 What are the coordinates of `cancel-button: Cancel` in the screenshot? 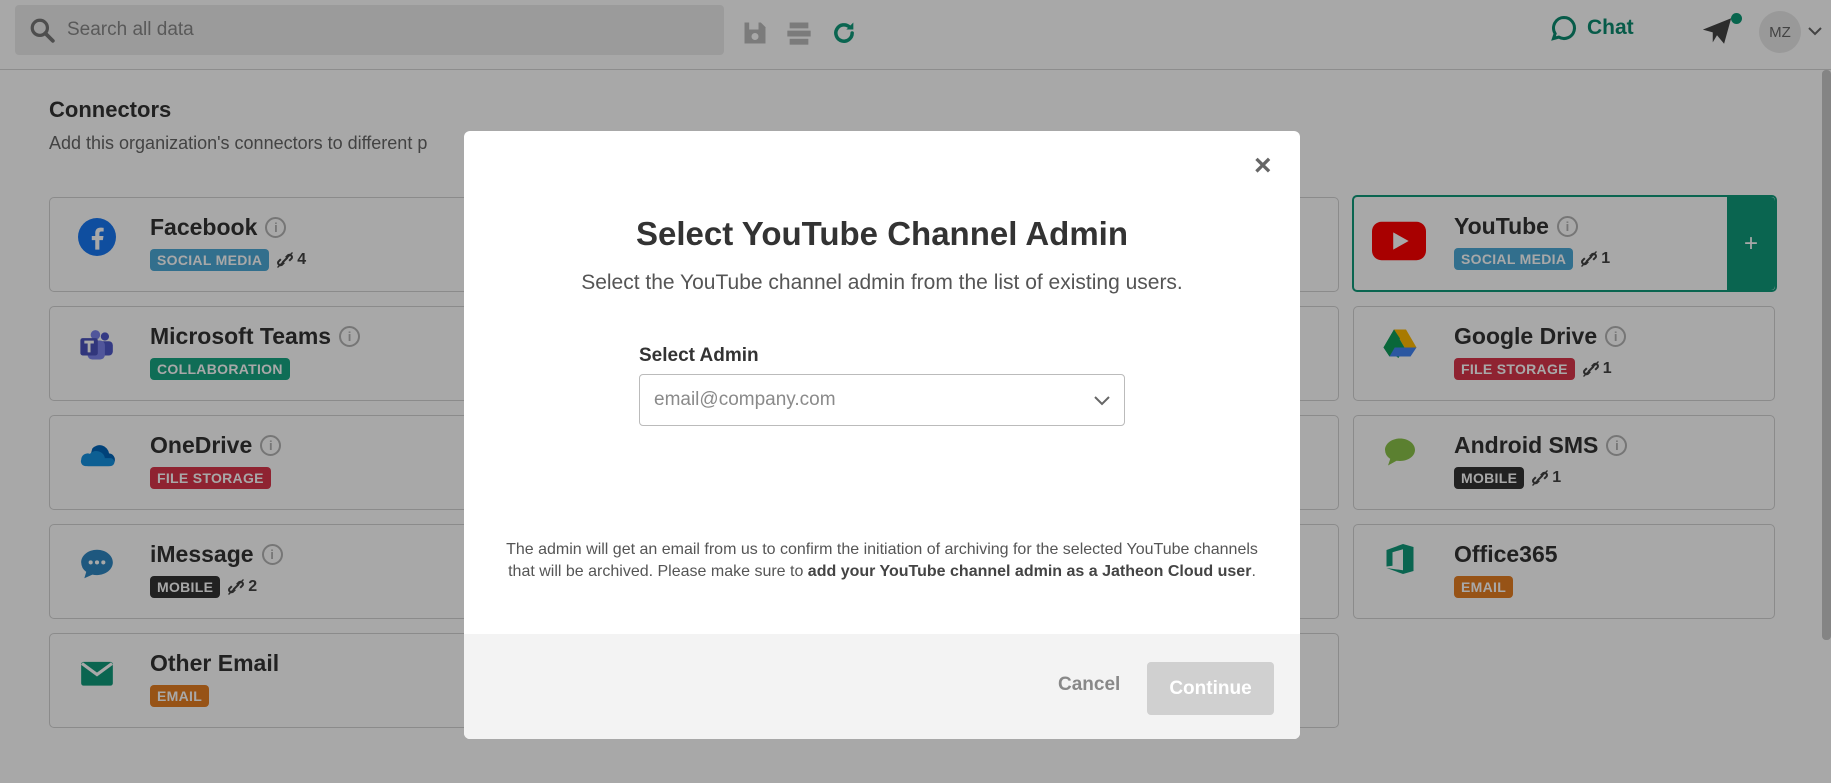 It's located at (1089, 685).